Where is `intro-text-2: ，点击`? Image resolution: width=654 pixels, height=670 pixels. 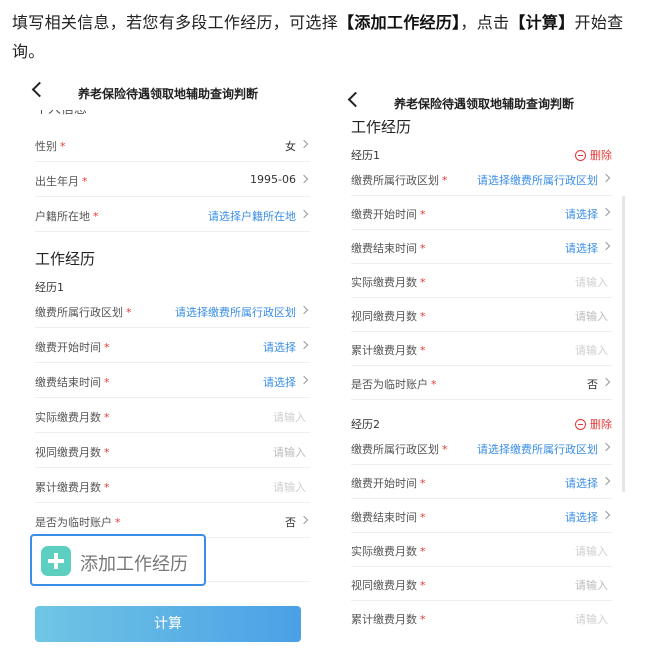
intro-text-2: ，点击 is located at coordinates (485, 22).